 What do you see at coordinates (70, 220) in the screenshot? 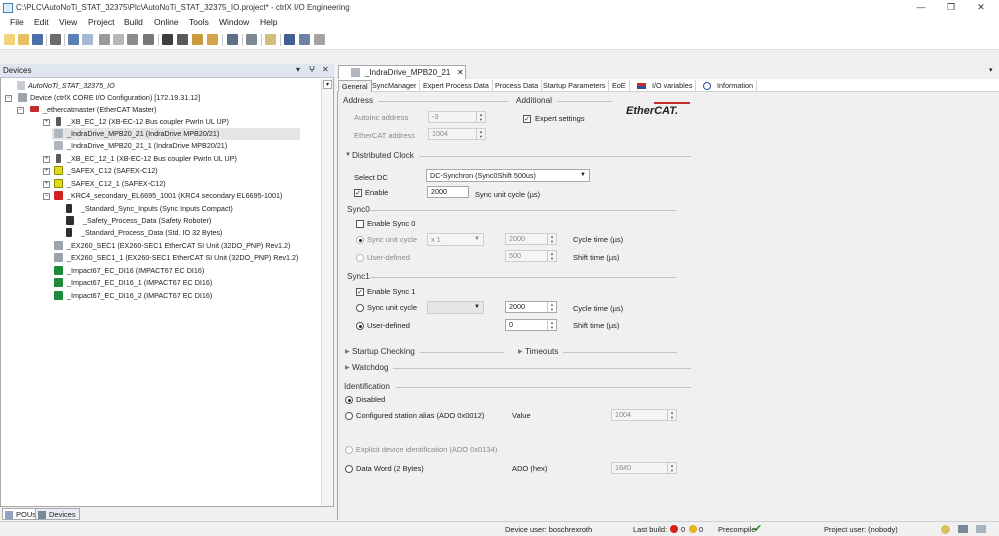
I see `safety-io-icon` at bounding box center [70, 220].